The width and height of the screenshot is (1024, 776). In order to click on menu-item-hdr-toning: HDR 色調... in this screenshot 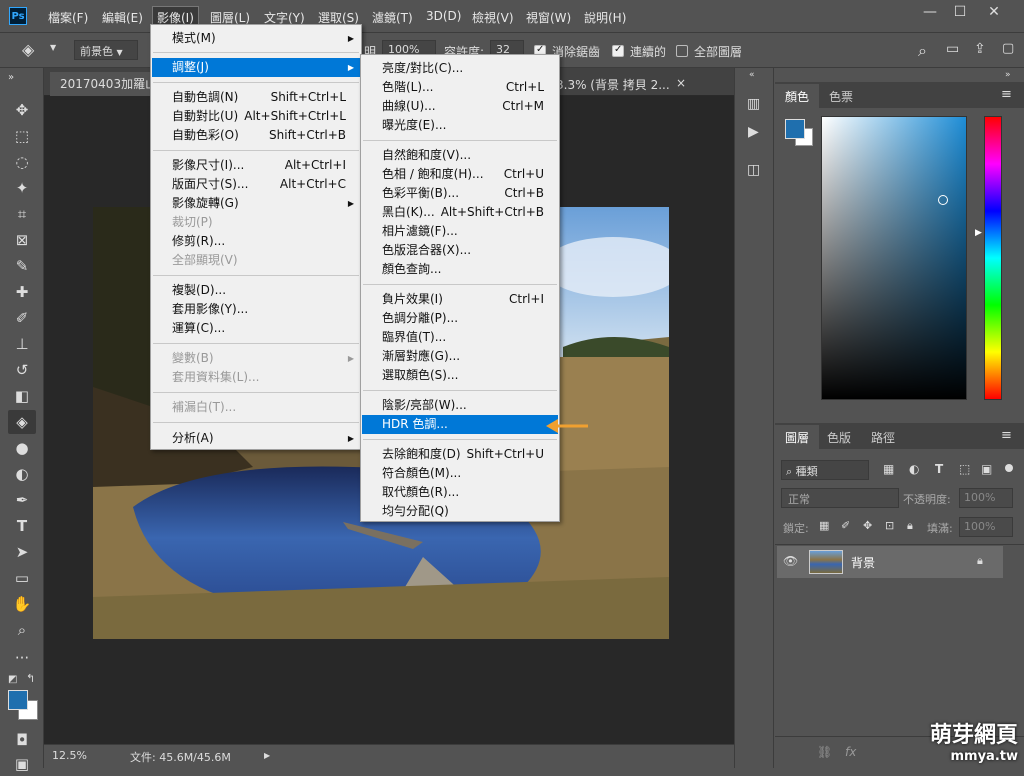, I will do `click(460, 424)`.